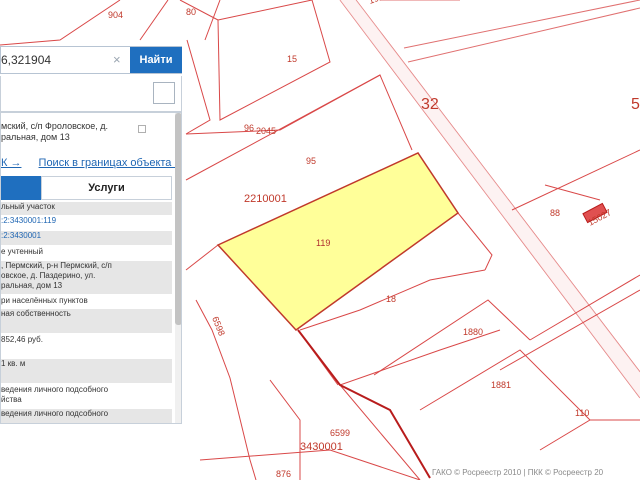  I want to click on link-row: К → Поиск в границах объекта →, so click(91, 163).